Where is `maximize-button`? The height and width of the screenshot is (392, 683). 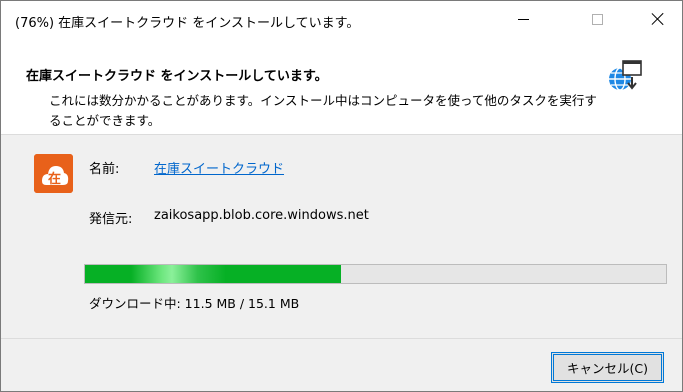 maximize-button is located at coordinates (597, 19).